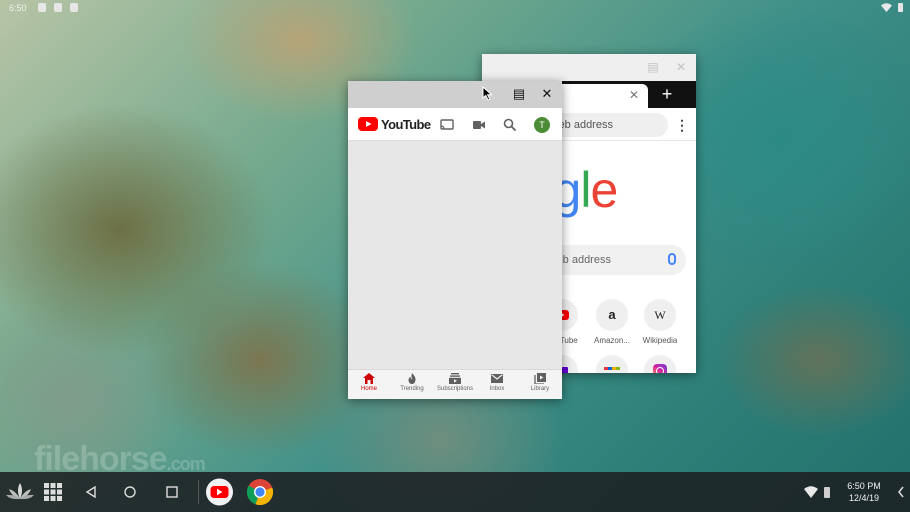 This screenshot has width=910, height=512. I want to click on nav-label: Trending, so click(412, 389).